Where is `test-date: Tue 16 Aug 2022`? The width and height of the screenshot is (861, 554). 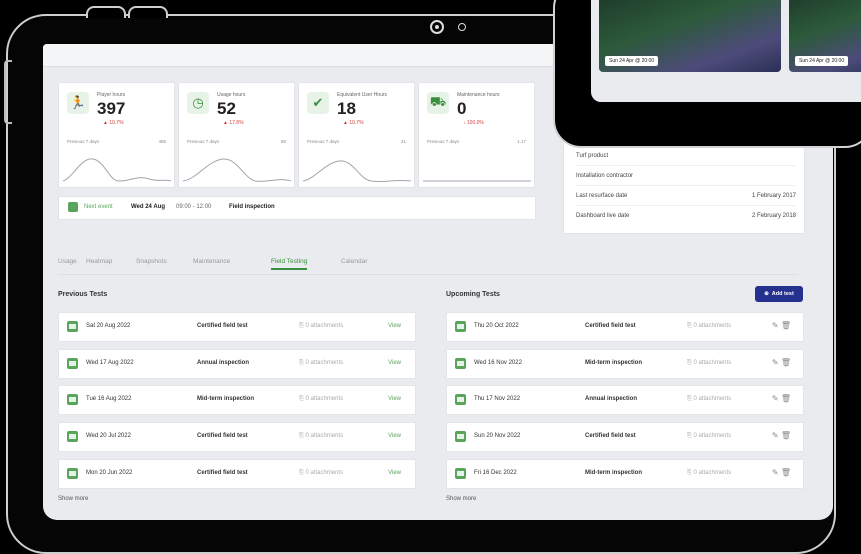
test-date: Tue 16 Aug 2022 is located at coordinates (109, 399).